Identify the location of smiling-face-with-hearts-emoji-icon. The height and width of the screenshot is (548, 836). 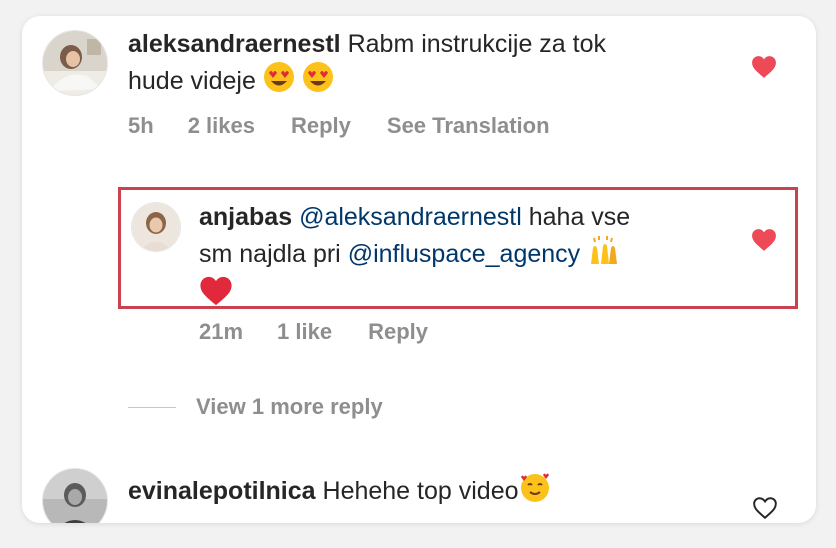
(535, 491).